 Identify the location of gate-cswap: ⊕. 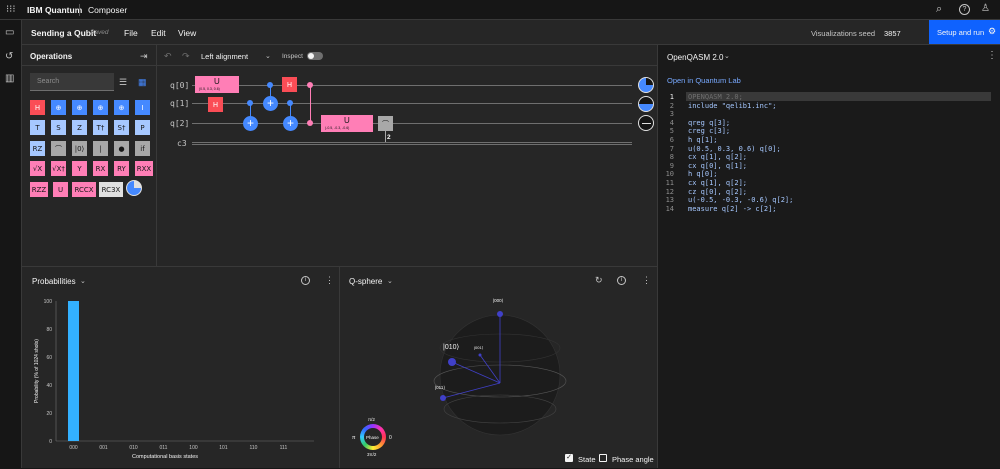
(121, 107).